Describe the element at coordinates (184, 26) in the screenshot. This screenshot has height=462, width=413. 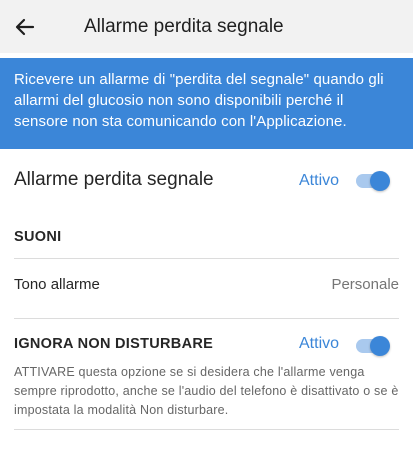
I see `page-title: Allarme perdita segnale` at that location.